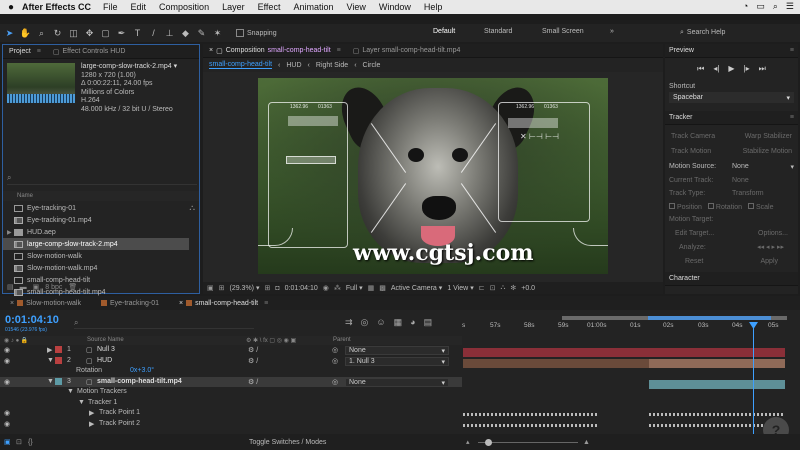 The image size is (800, 450). I want to click on track-type-select: Transform, so click(763, 193).